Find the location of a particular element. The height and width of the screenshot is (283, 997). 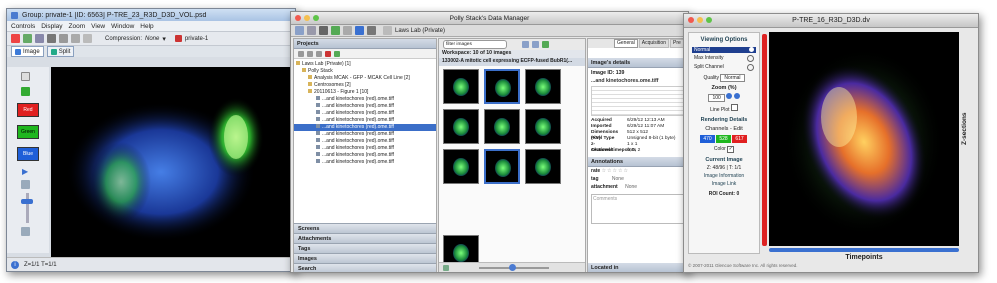

tree-item: 20110613 - Figure 1 [10] is located at coordinates (365, 92).